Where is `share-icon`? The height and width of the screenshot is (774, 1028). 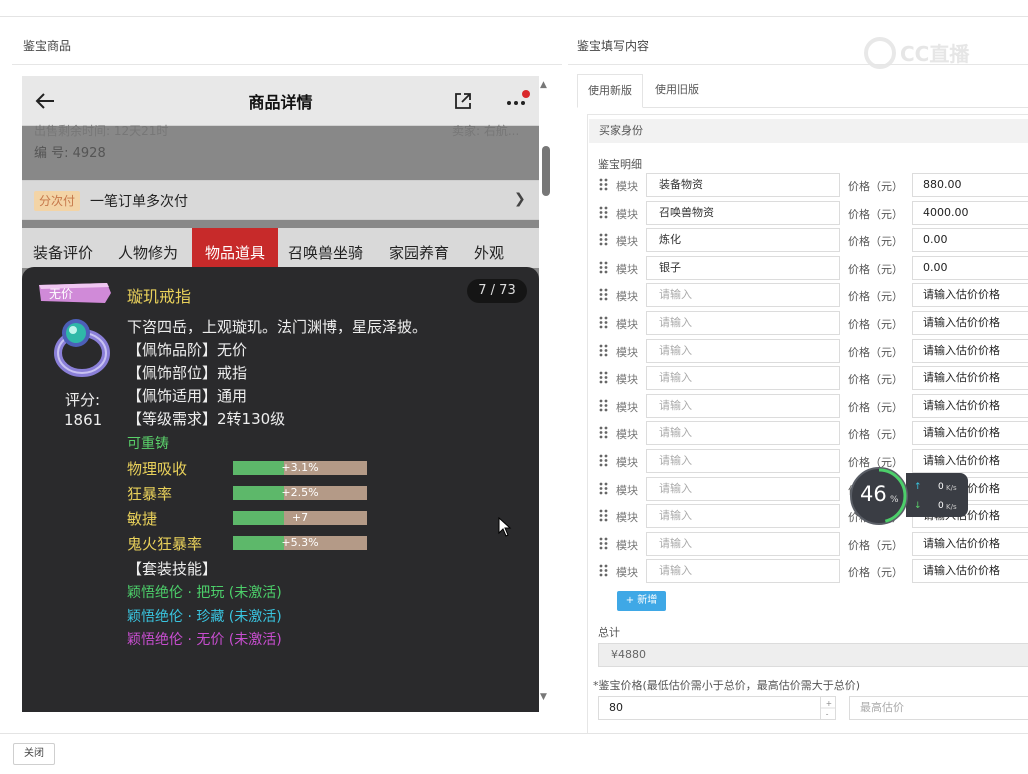
share-icon is located at coordinates (463, 101).